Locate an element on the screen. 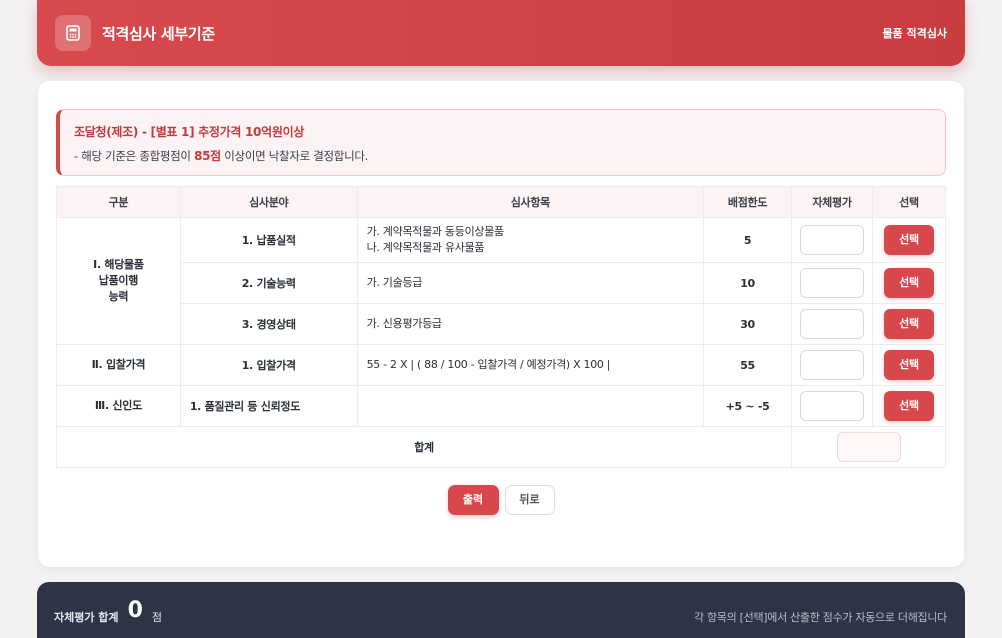  category-line: Ⅱ. 입찰가격 is located at coordinates (118, 364).